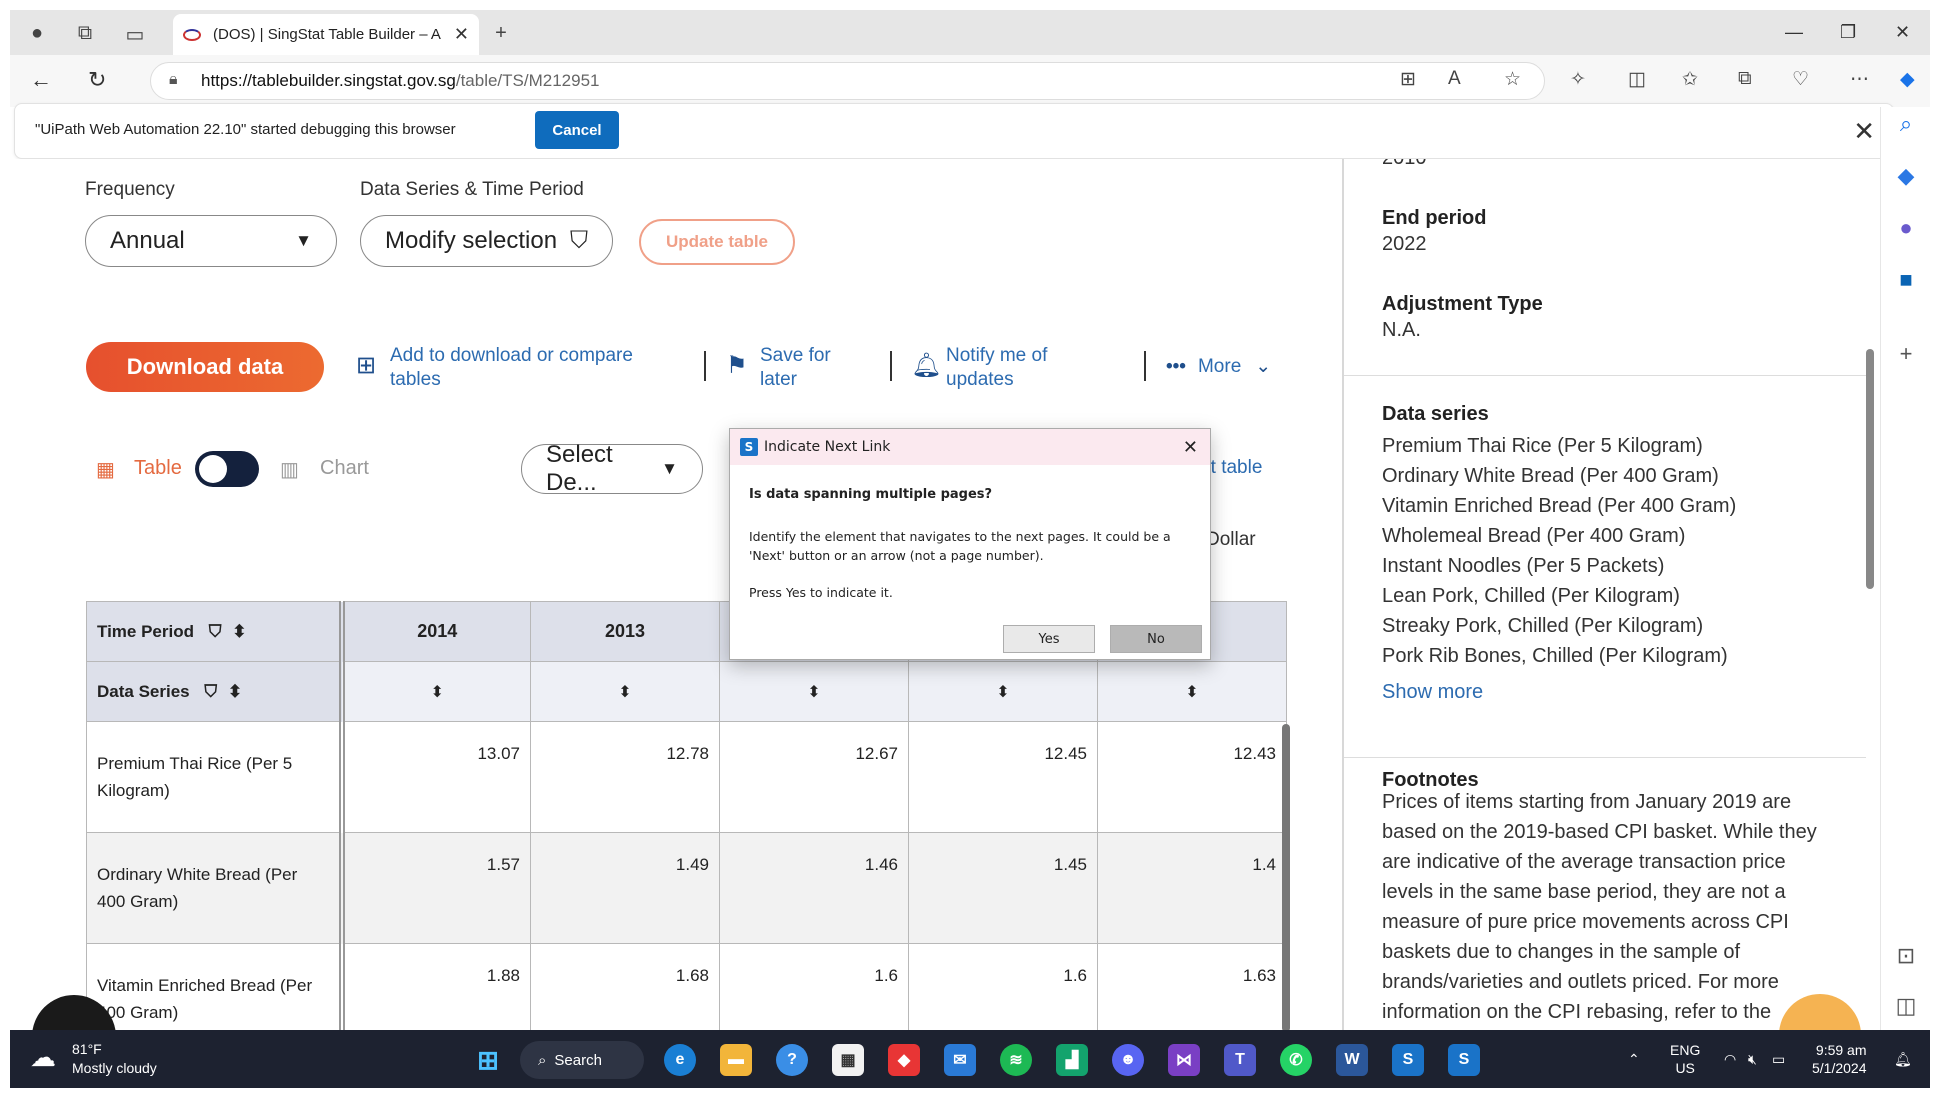 This screenshot has width=1938, height=1098. I want to click on teams-icon: T, so click(1240, 1060).